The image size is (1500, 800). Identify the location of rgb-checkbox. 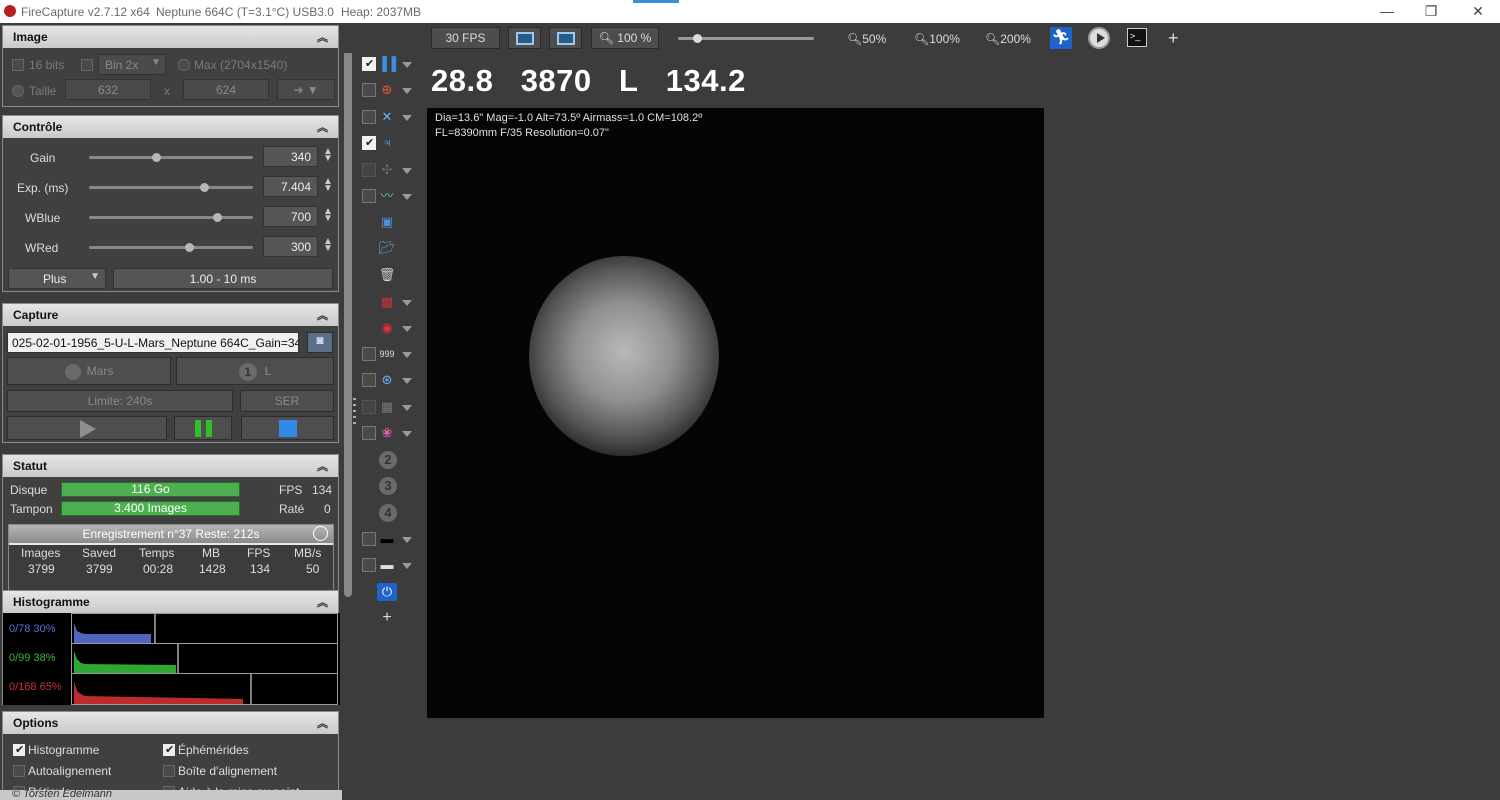
(369, 433).